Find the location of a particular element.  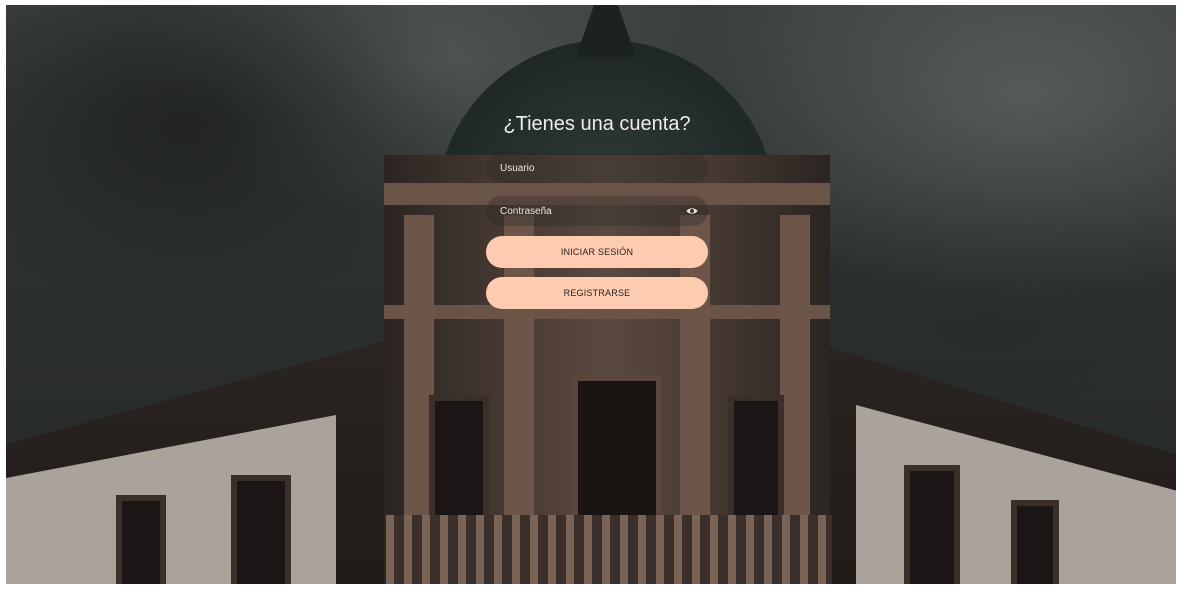

username-placeholder: Usuario is located at coordinates (517, 168).